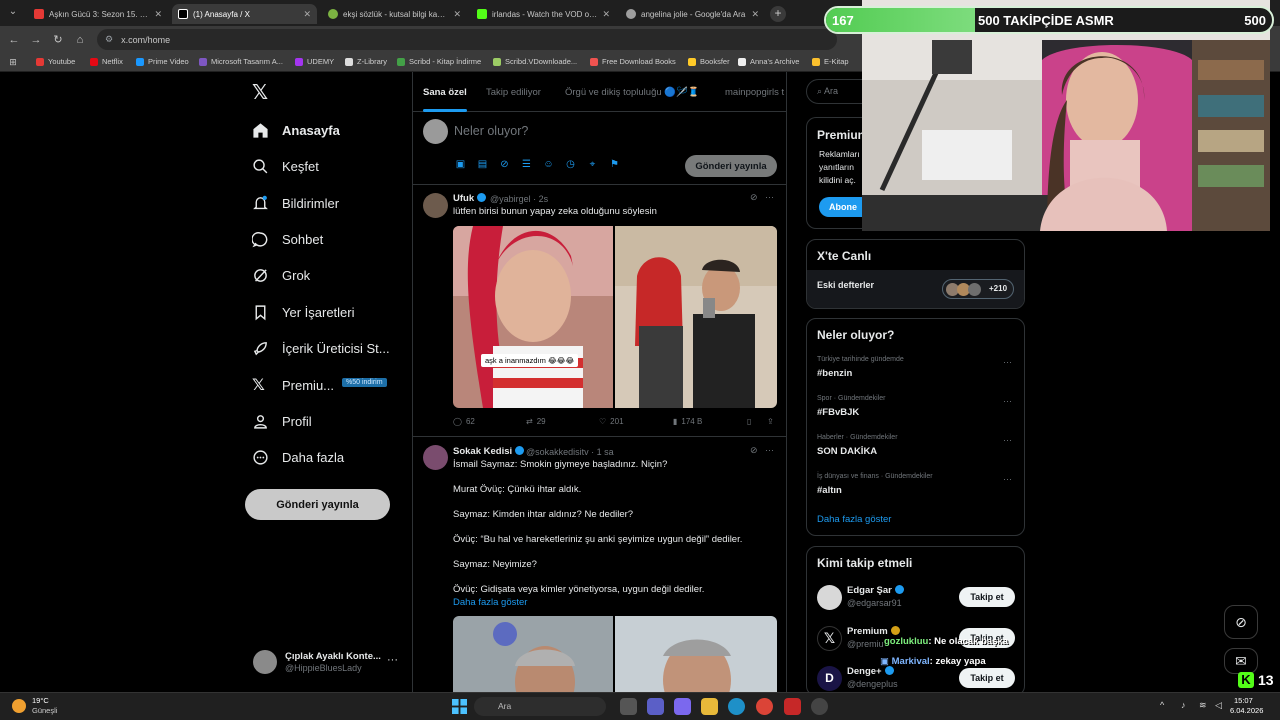 This screenshot has width=1280, height=720. I want to click on weather-sun-icon, so click(19, 706).